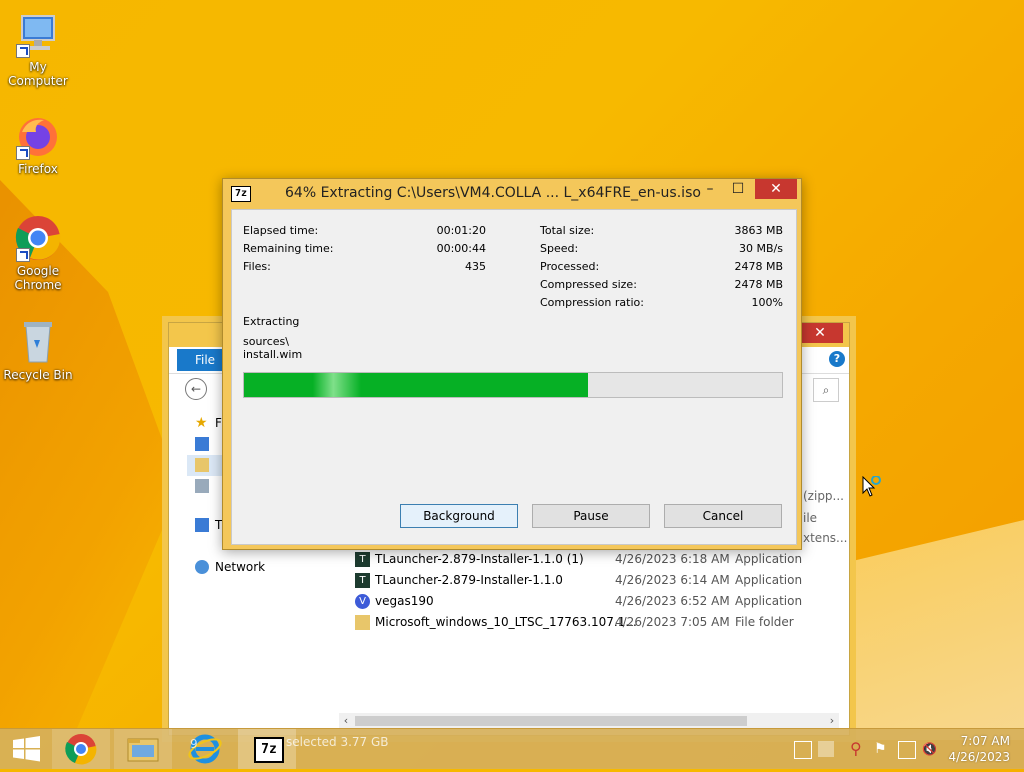 The image size is (1024, 772). Describe the element at coordinates (858, 749) in the screenshot. I see `search-icon: ⚲` at that location.